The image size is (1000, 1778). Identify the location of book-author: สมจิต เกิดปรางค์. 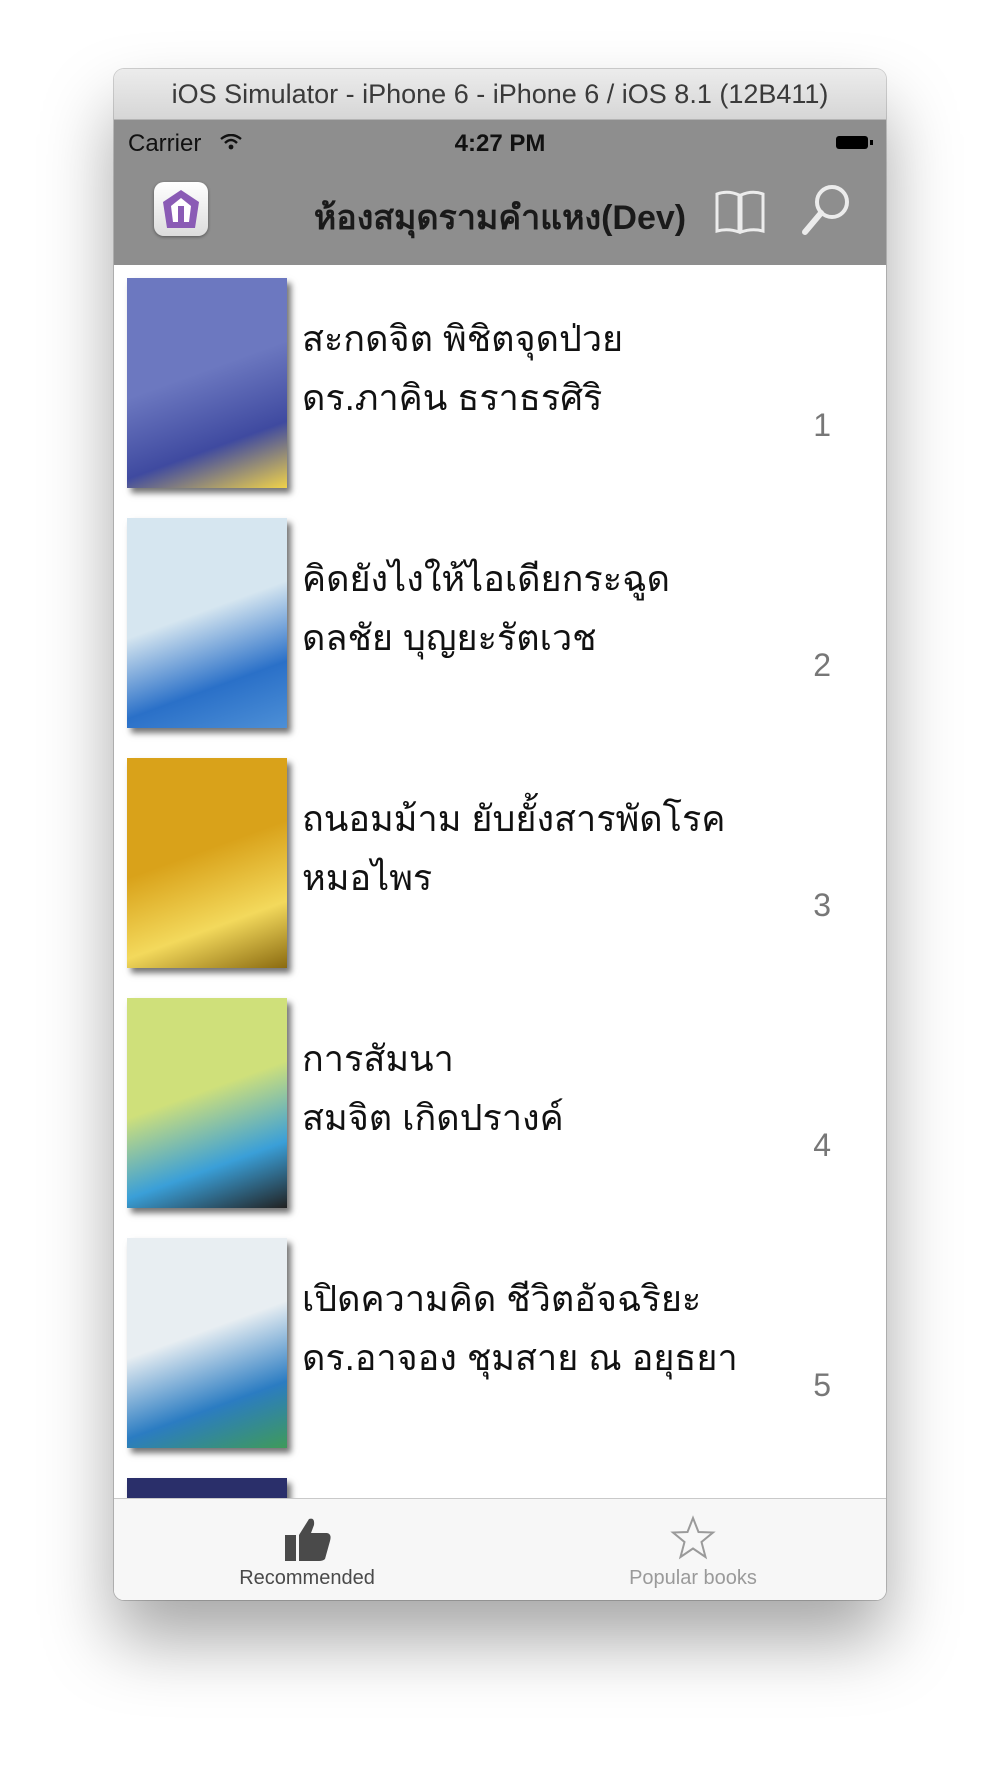
(433, 1117).